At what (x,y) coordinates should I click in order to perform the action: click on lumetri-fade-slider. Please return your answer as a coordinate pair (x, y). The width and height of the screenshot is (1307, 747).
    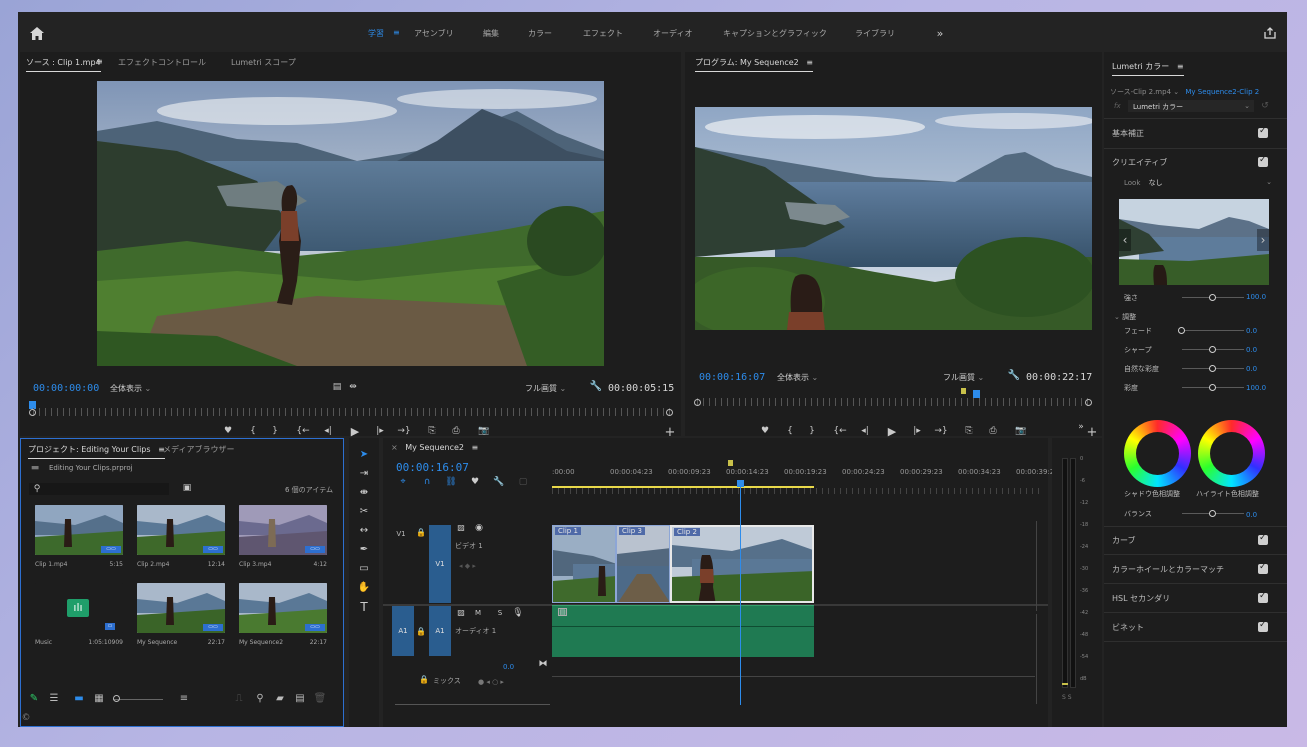
    Looking at the image, I should click on (1213, 330).